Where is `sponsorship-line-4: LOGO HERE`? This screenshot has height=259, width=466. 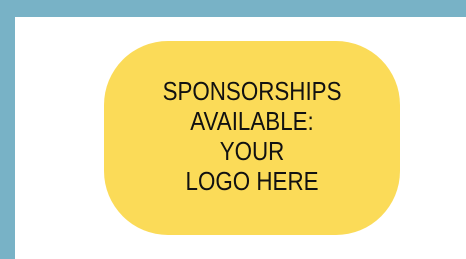
sponsorship-line-4: LOGO HERE is located at coordinates (252, 181).